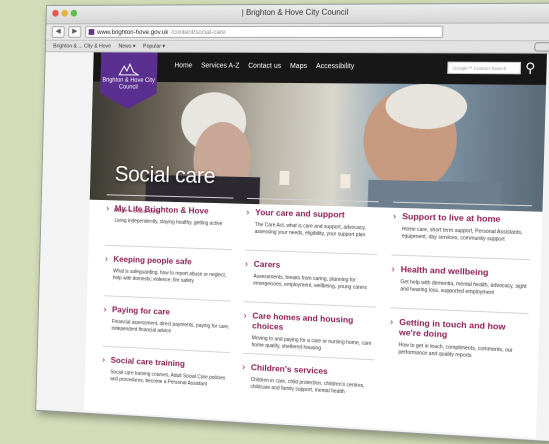 The height and width of the screenshot is (444, 549). What do you see at coordinates (541, 47) in the screenshot?
I see `reader-icon` at bounding box center [541, 47].